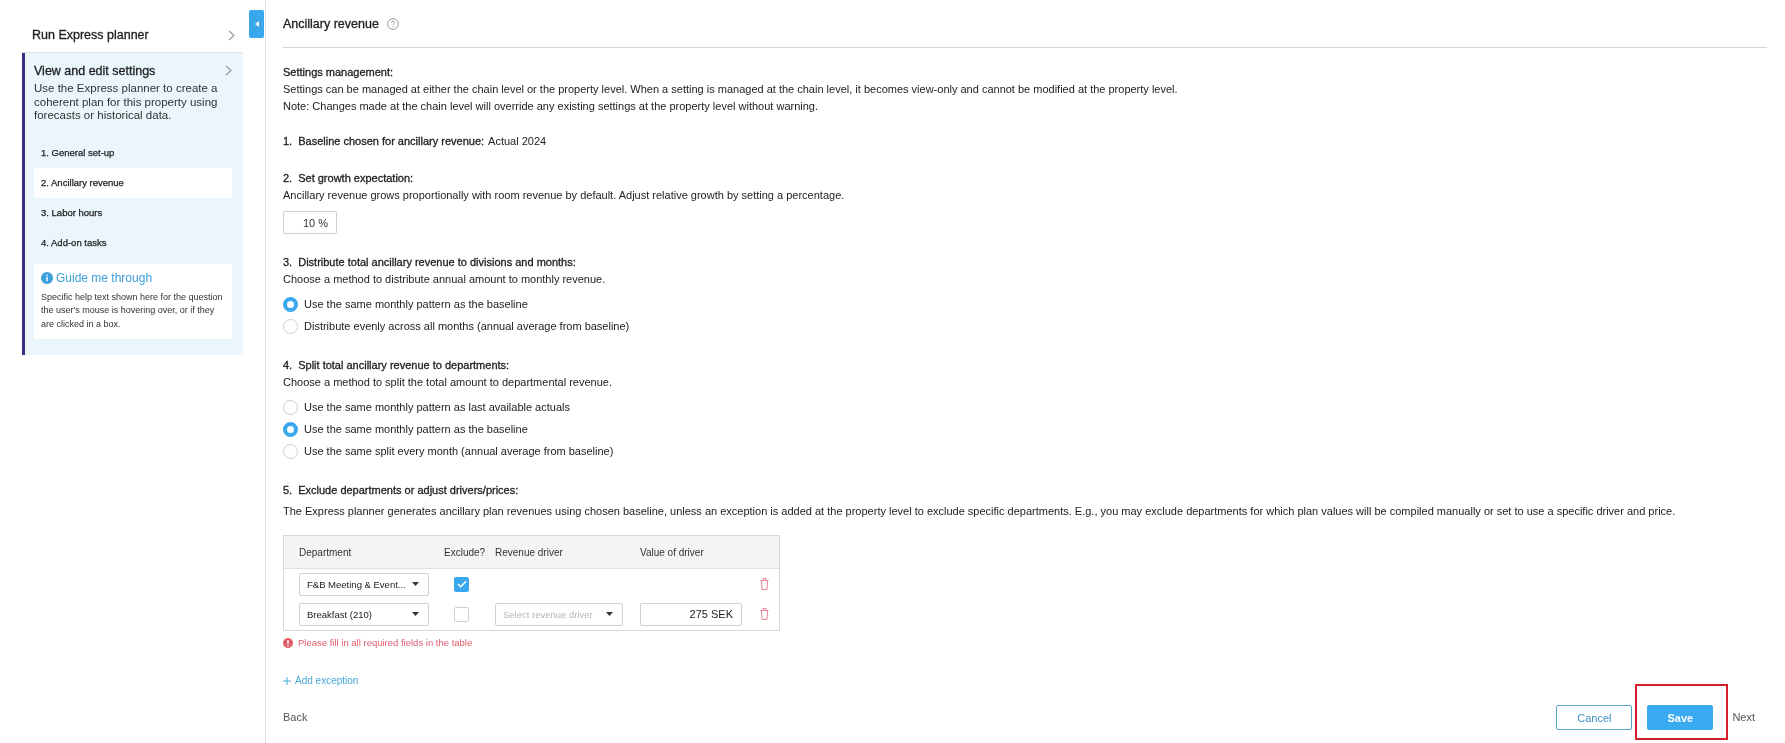  What do you see at coordinates (980, 511) in the screenshot?
I see `section-description: The Express planner generates ancillary plan revenues using chosen baseline, unless an exception is added at the property level to exclude specific departments. E.g., you may exclude departments for which plan values will be compiled manually or set to use a specific driver and price.` at bounding box center [980, 511].